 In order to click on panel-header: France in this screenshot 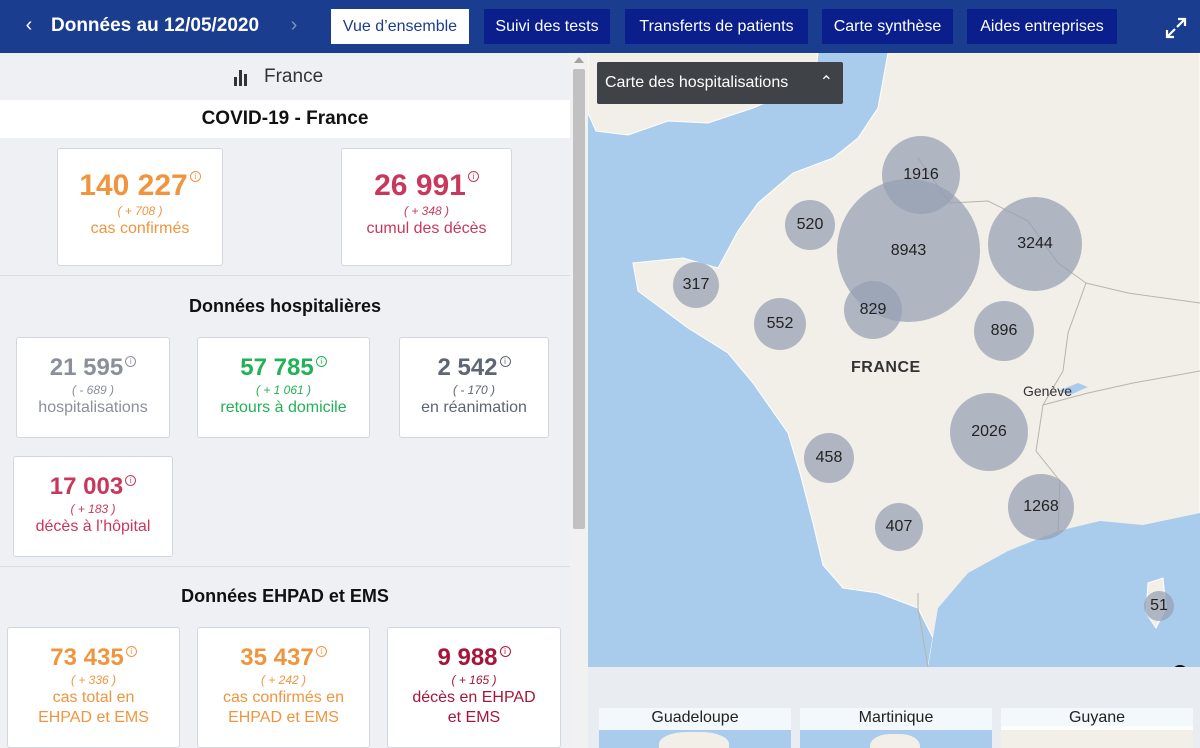, I will do `click(285, 76)`.